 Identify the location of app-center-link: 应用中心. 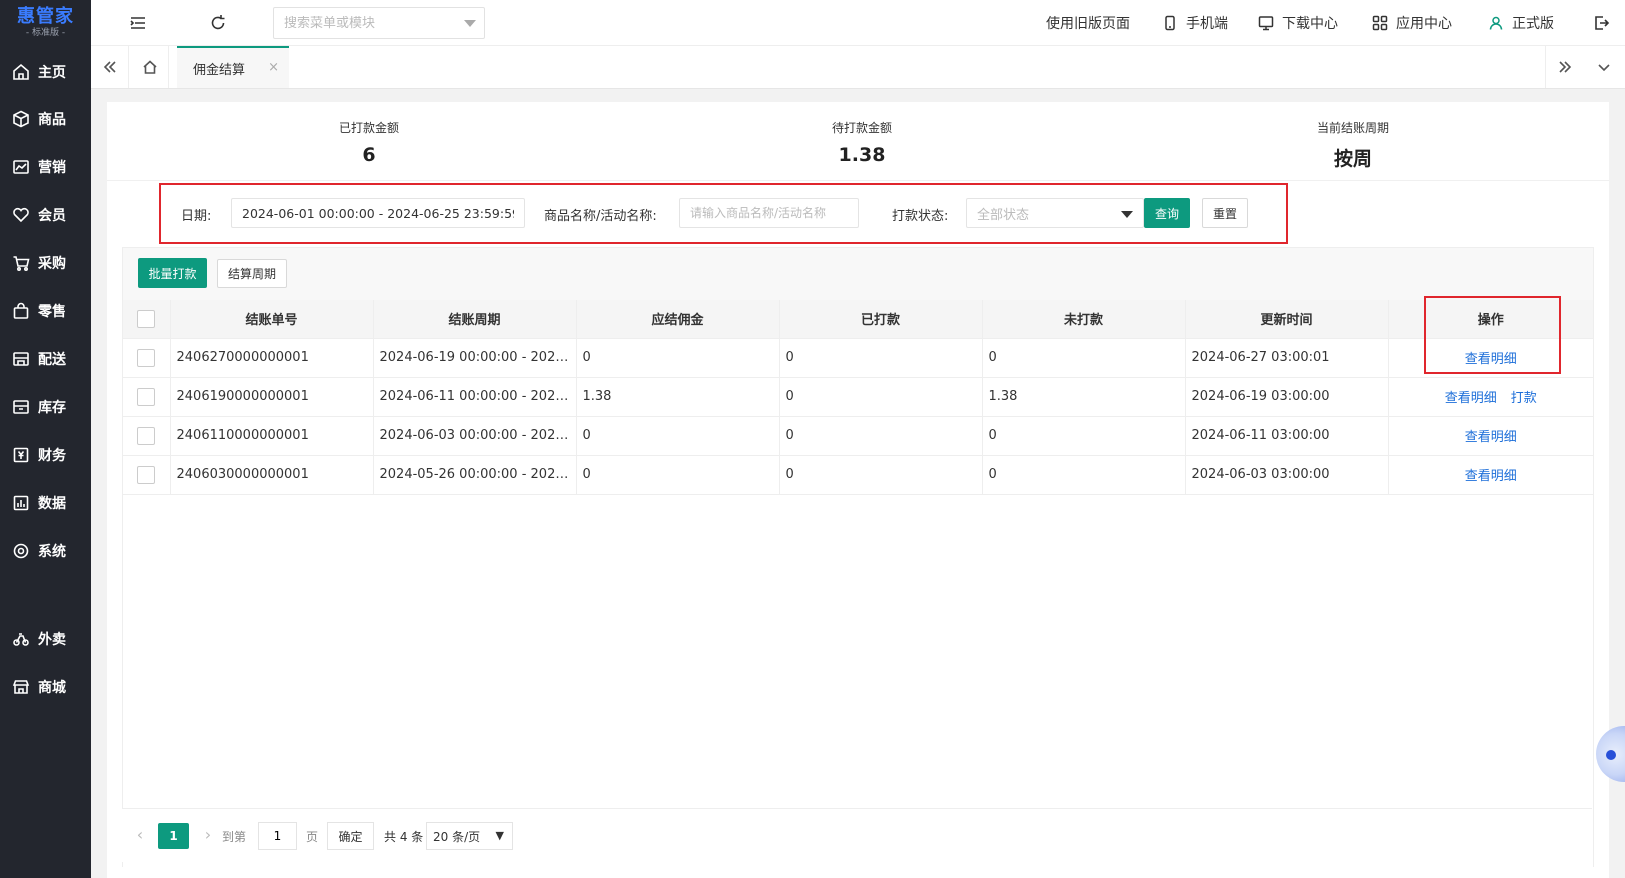
(1412, 23).